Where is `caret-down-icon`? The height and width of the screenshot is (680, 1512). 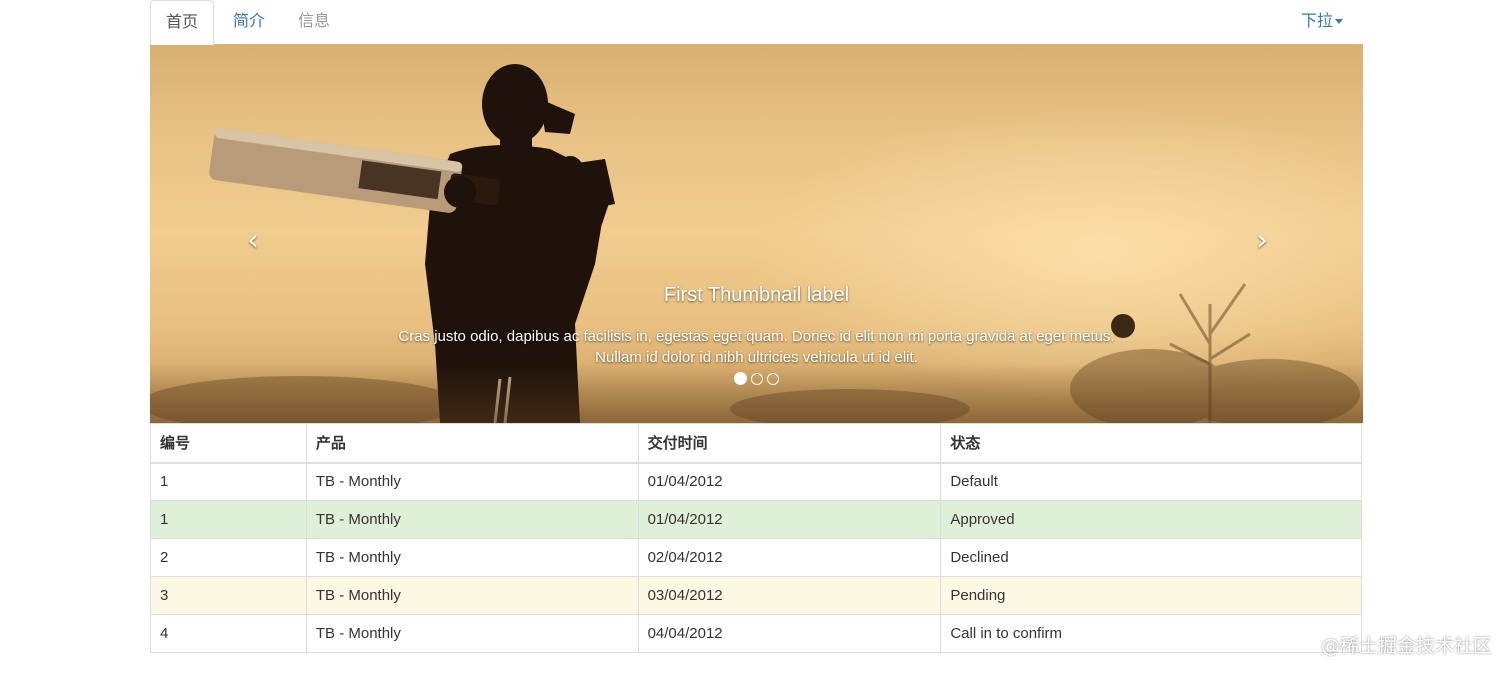
caret-down-icon is located at coordinates (1339, 21).